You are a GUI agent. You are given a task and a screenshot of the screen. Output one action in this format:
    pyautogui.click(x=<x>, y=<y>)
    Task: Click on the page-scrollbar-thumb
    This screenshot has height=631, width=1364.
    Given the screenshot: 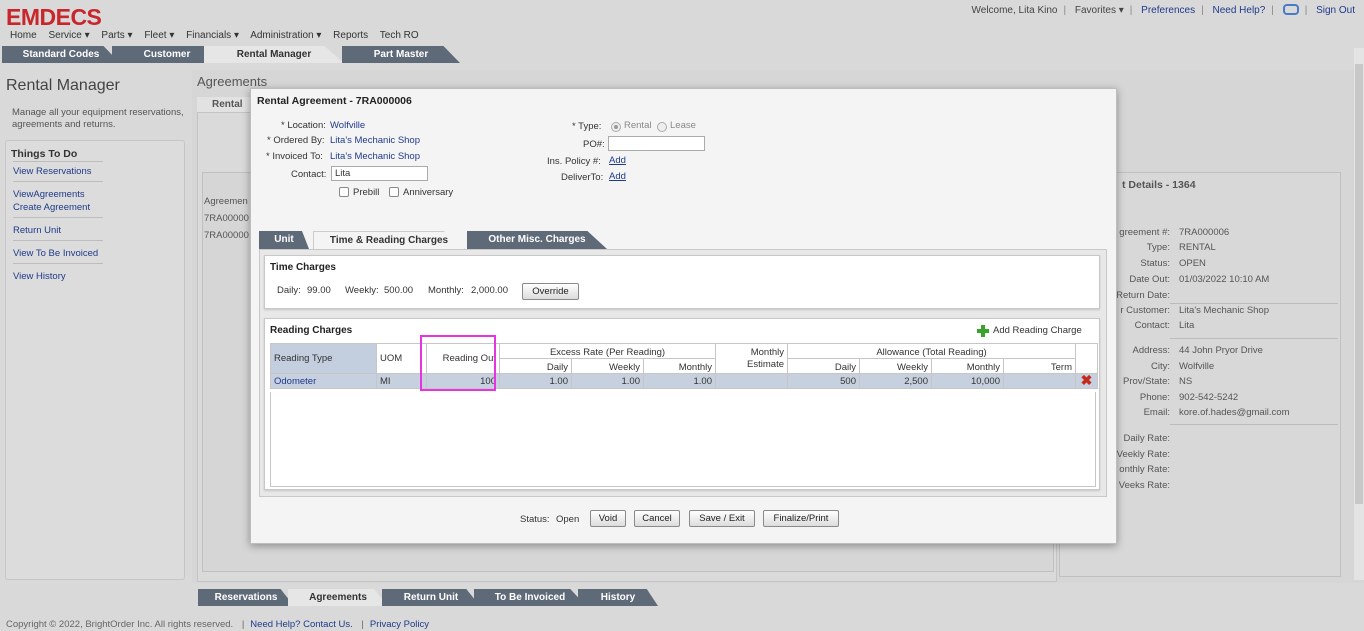 What is the action you would take?
    pyautogui.click(x=1359, y=284)
    